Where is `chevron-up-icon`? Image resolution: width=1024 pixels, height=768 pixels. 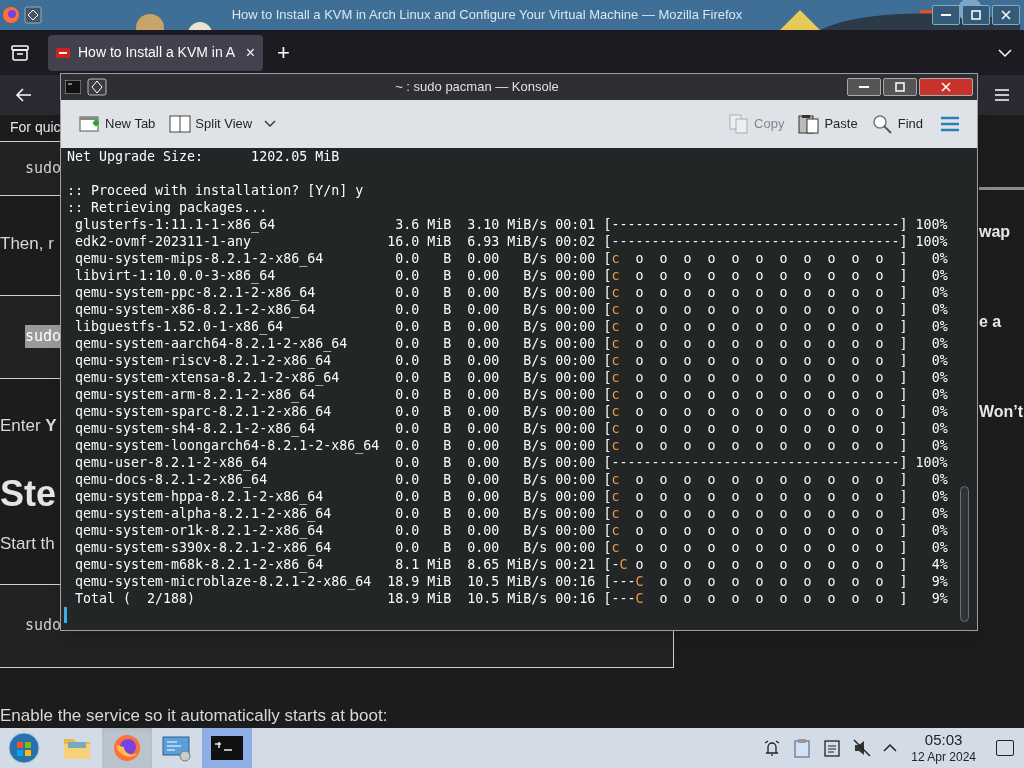 chevron-up-icon is located at coordinates (890, 748).